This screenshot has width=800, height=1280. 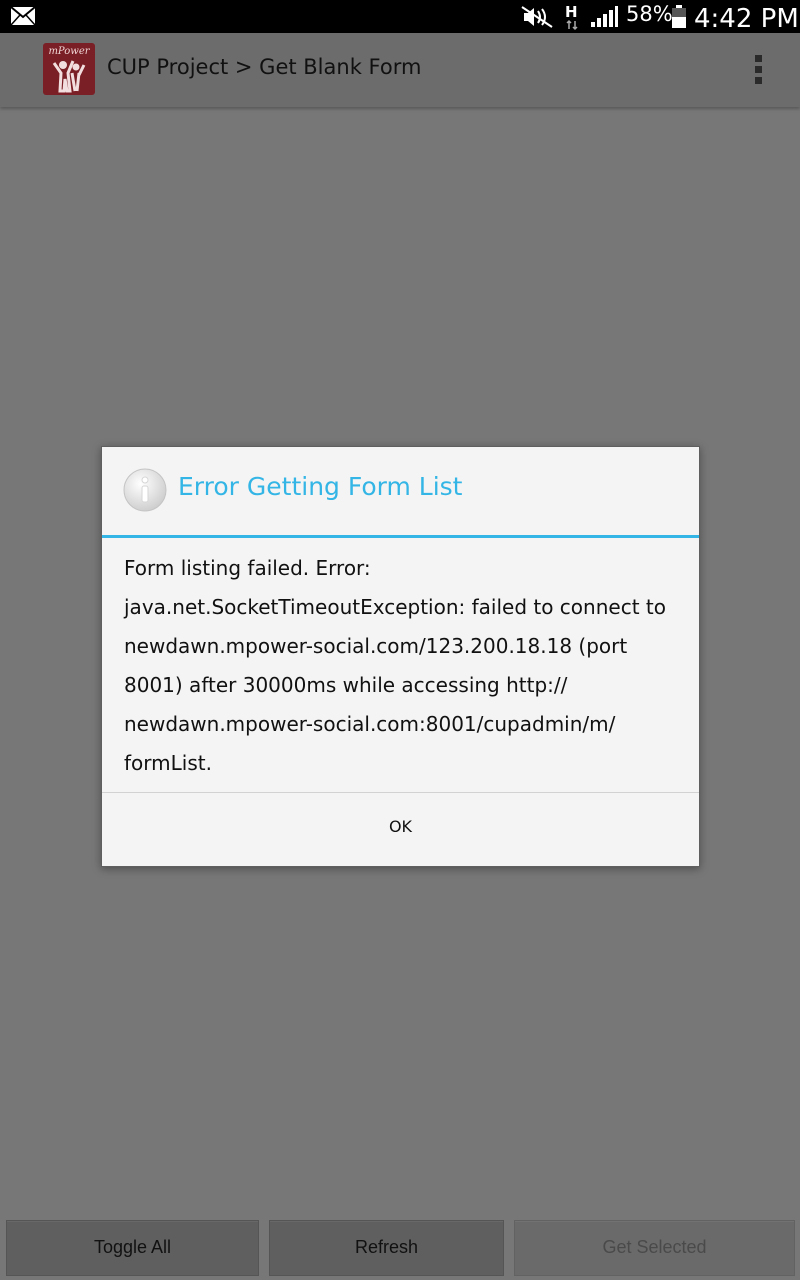 What do you see at coordinates (604, 19) in the screenshot?
I see `signal-icon` at bounding box center [604, 19].